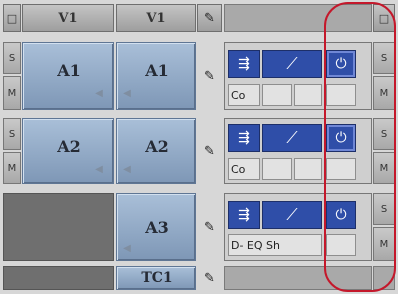 This screenshot has height=294, width=398. What do you see at coordinates (12, 168) in the screenshot?
I see `a2-mute-button: M` at bounding box center [12, 168].